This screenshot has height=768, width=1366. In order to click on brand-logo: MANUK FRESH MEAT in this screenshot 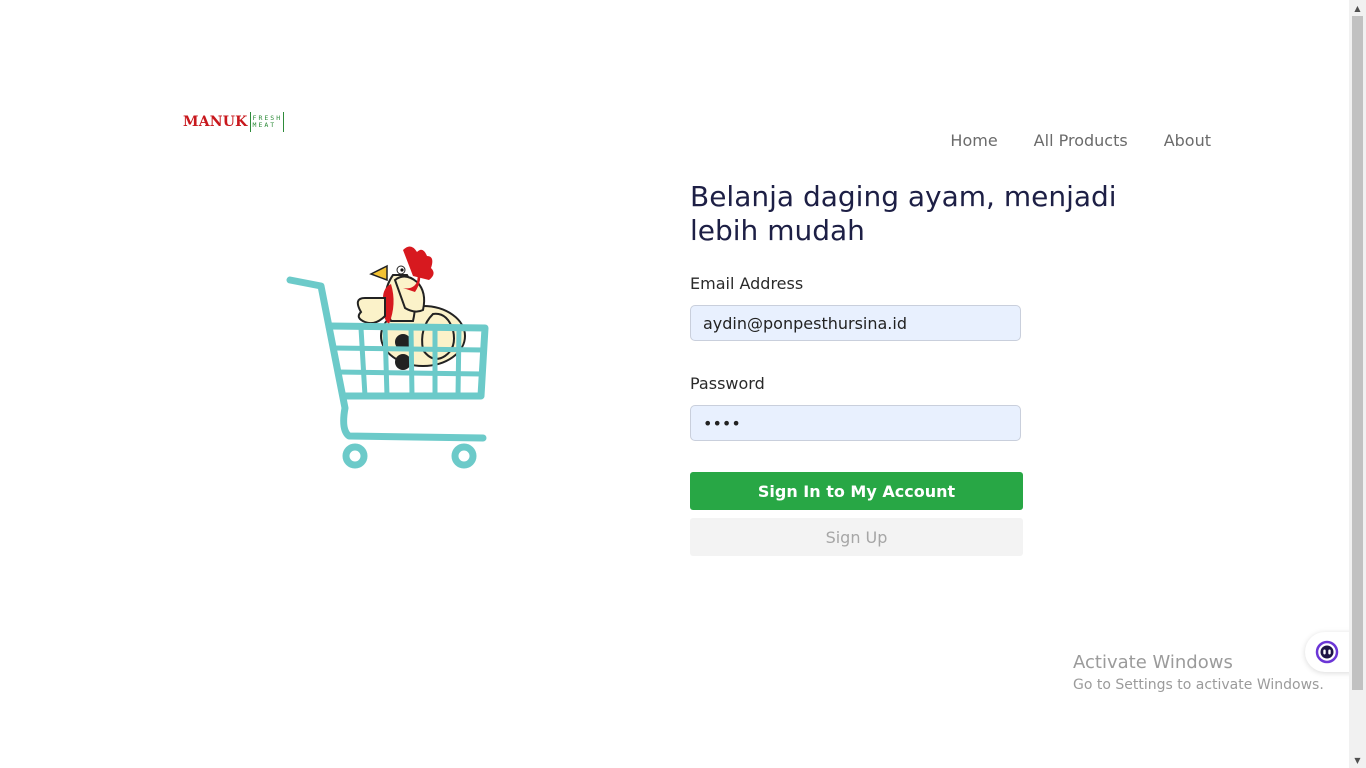, I will do `click(234, 122)`.